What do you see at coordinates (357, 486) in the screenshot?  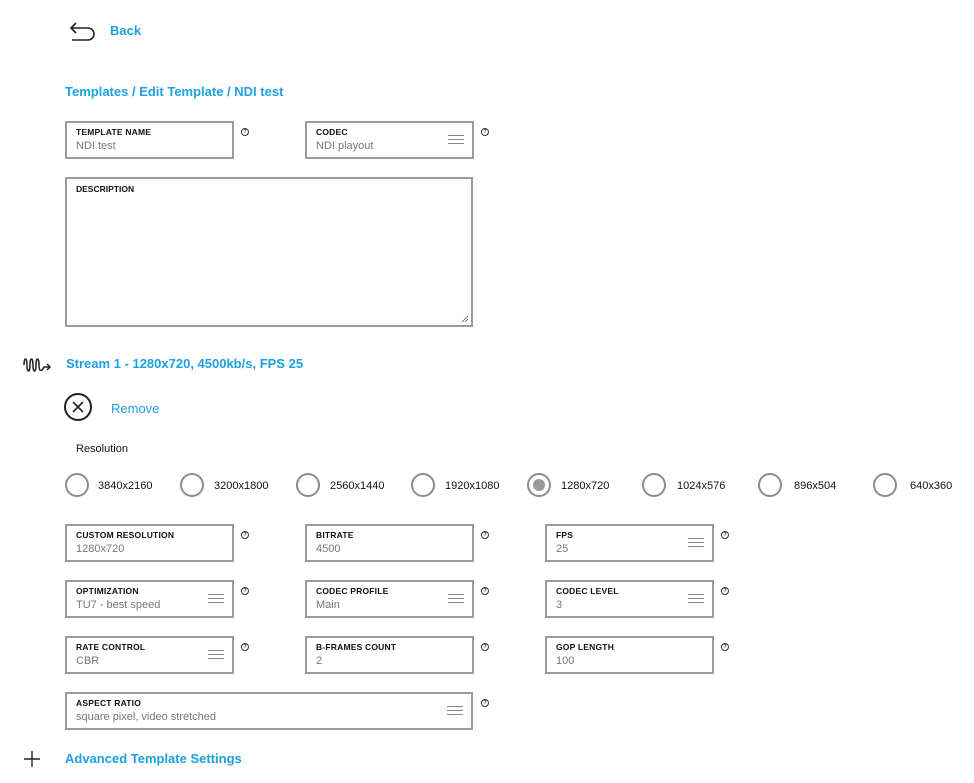 I see `radio-label: 2560x1440` at bounding box center [357, 486].